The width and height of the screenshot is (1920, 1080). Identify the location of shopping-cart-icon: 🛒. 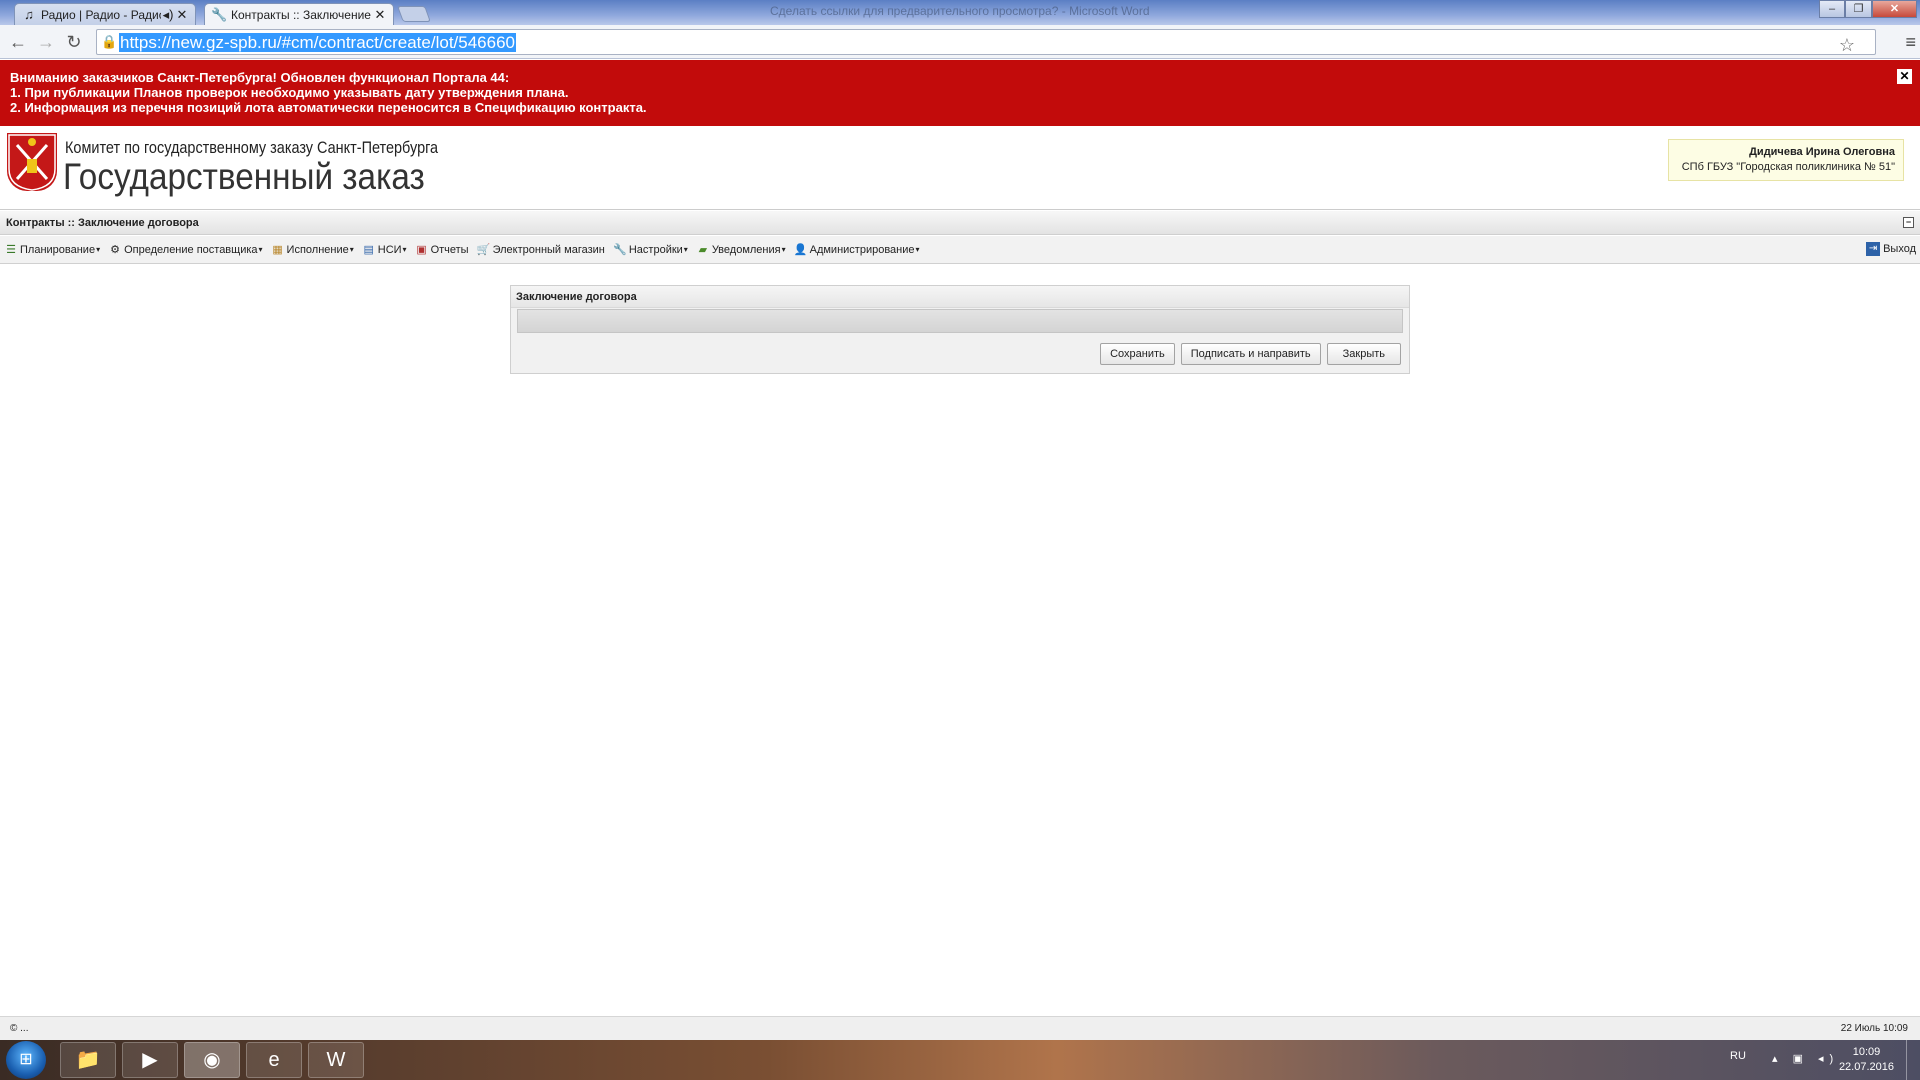
(483, 249).